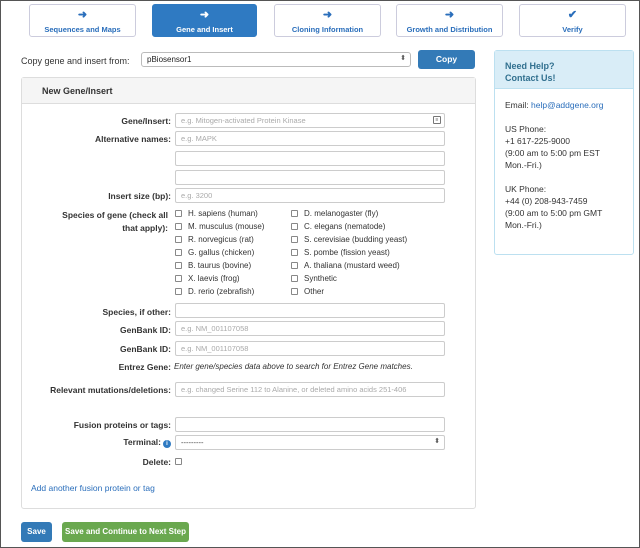  Describe the element at coordinates (221, 291) in the screenshot. I see `checkbox-label: D. rerio (zebrafish)` at that location.